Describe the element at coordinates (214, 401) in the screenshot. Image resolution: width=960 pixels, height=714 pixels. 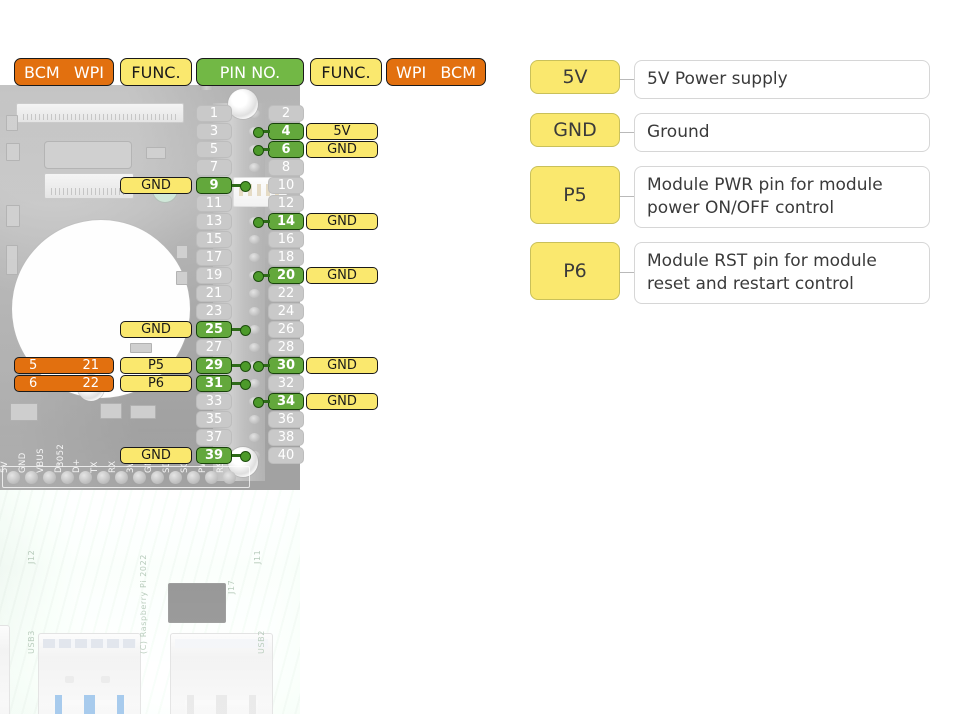
I see `pin-number-33: 33` at that location.